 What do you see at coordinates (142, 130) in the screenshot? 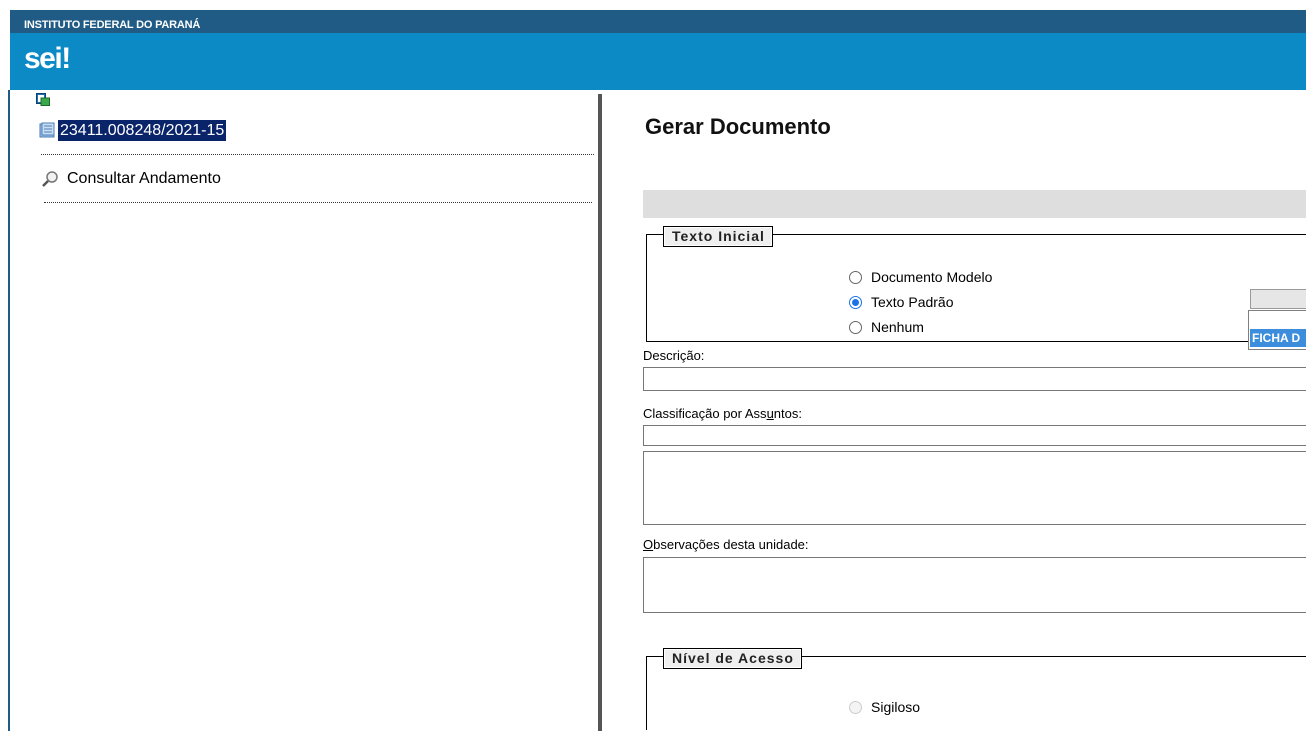
I see `process-number-link: 23411.008248/2021-15` at bounding box center [142, 130].